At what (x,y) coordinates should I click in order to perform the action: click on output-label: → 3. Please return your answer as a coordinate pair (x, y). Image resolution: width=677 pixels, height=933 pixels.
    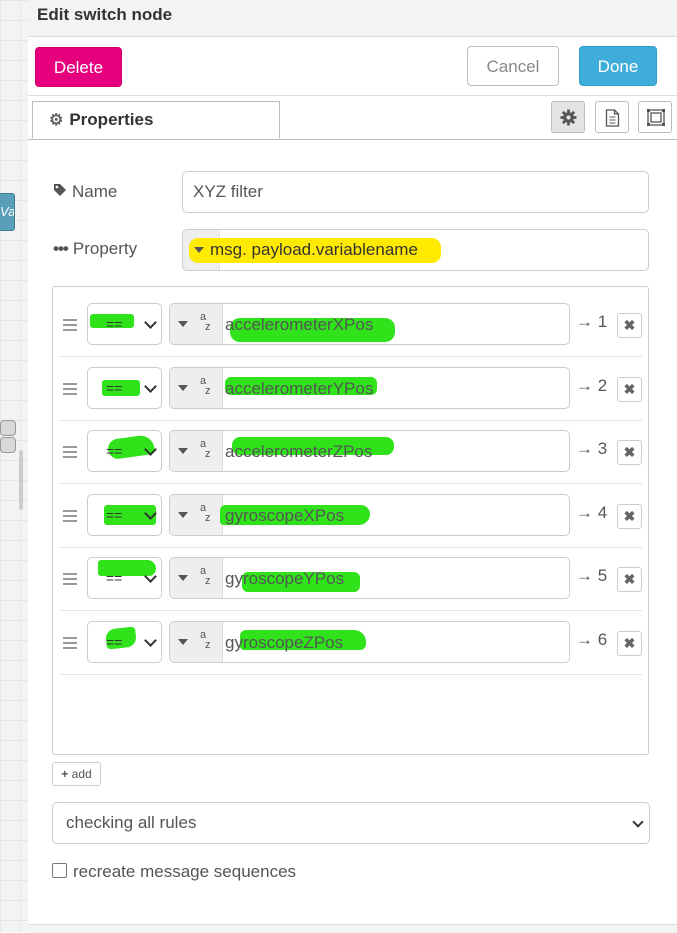
    Looking at the image, I should click on (592, 448).